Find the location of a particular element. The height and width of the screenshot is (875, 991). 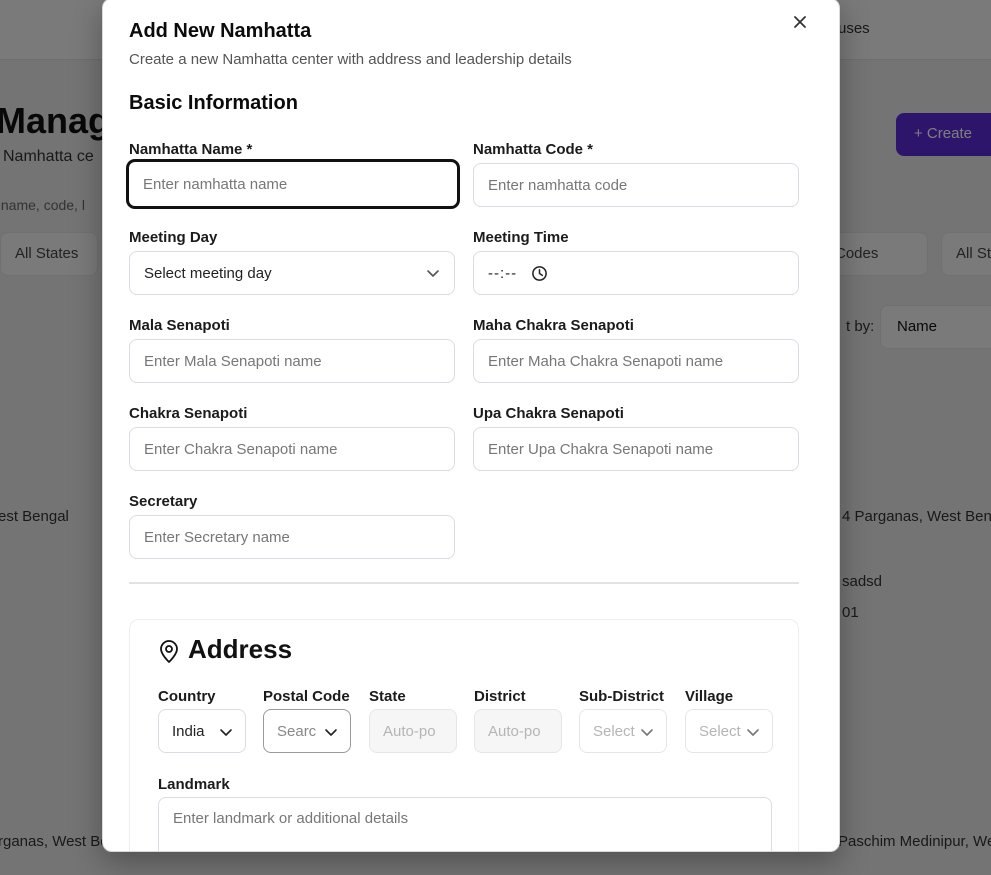

close-icon is located at coordinates (800, 22).